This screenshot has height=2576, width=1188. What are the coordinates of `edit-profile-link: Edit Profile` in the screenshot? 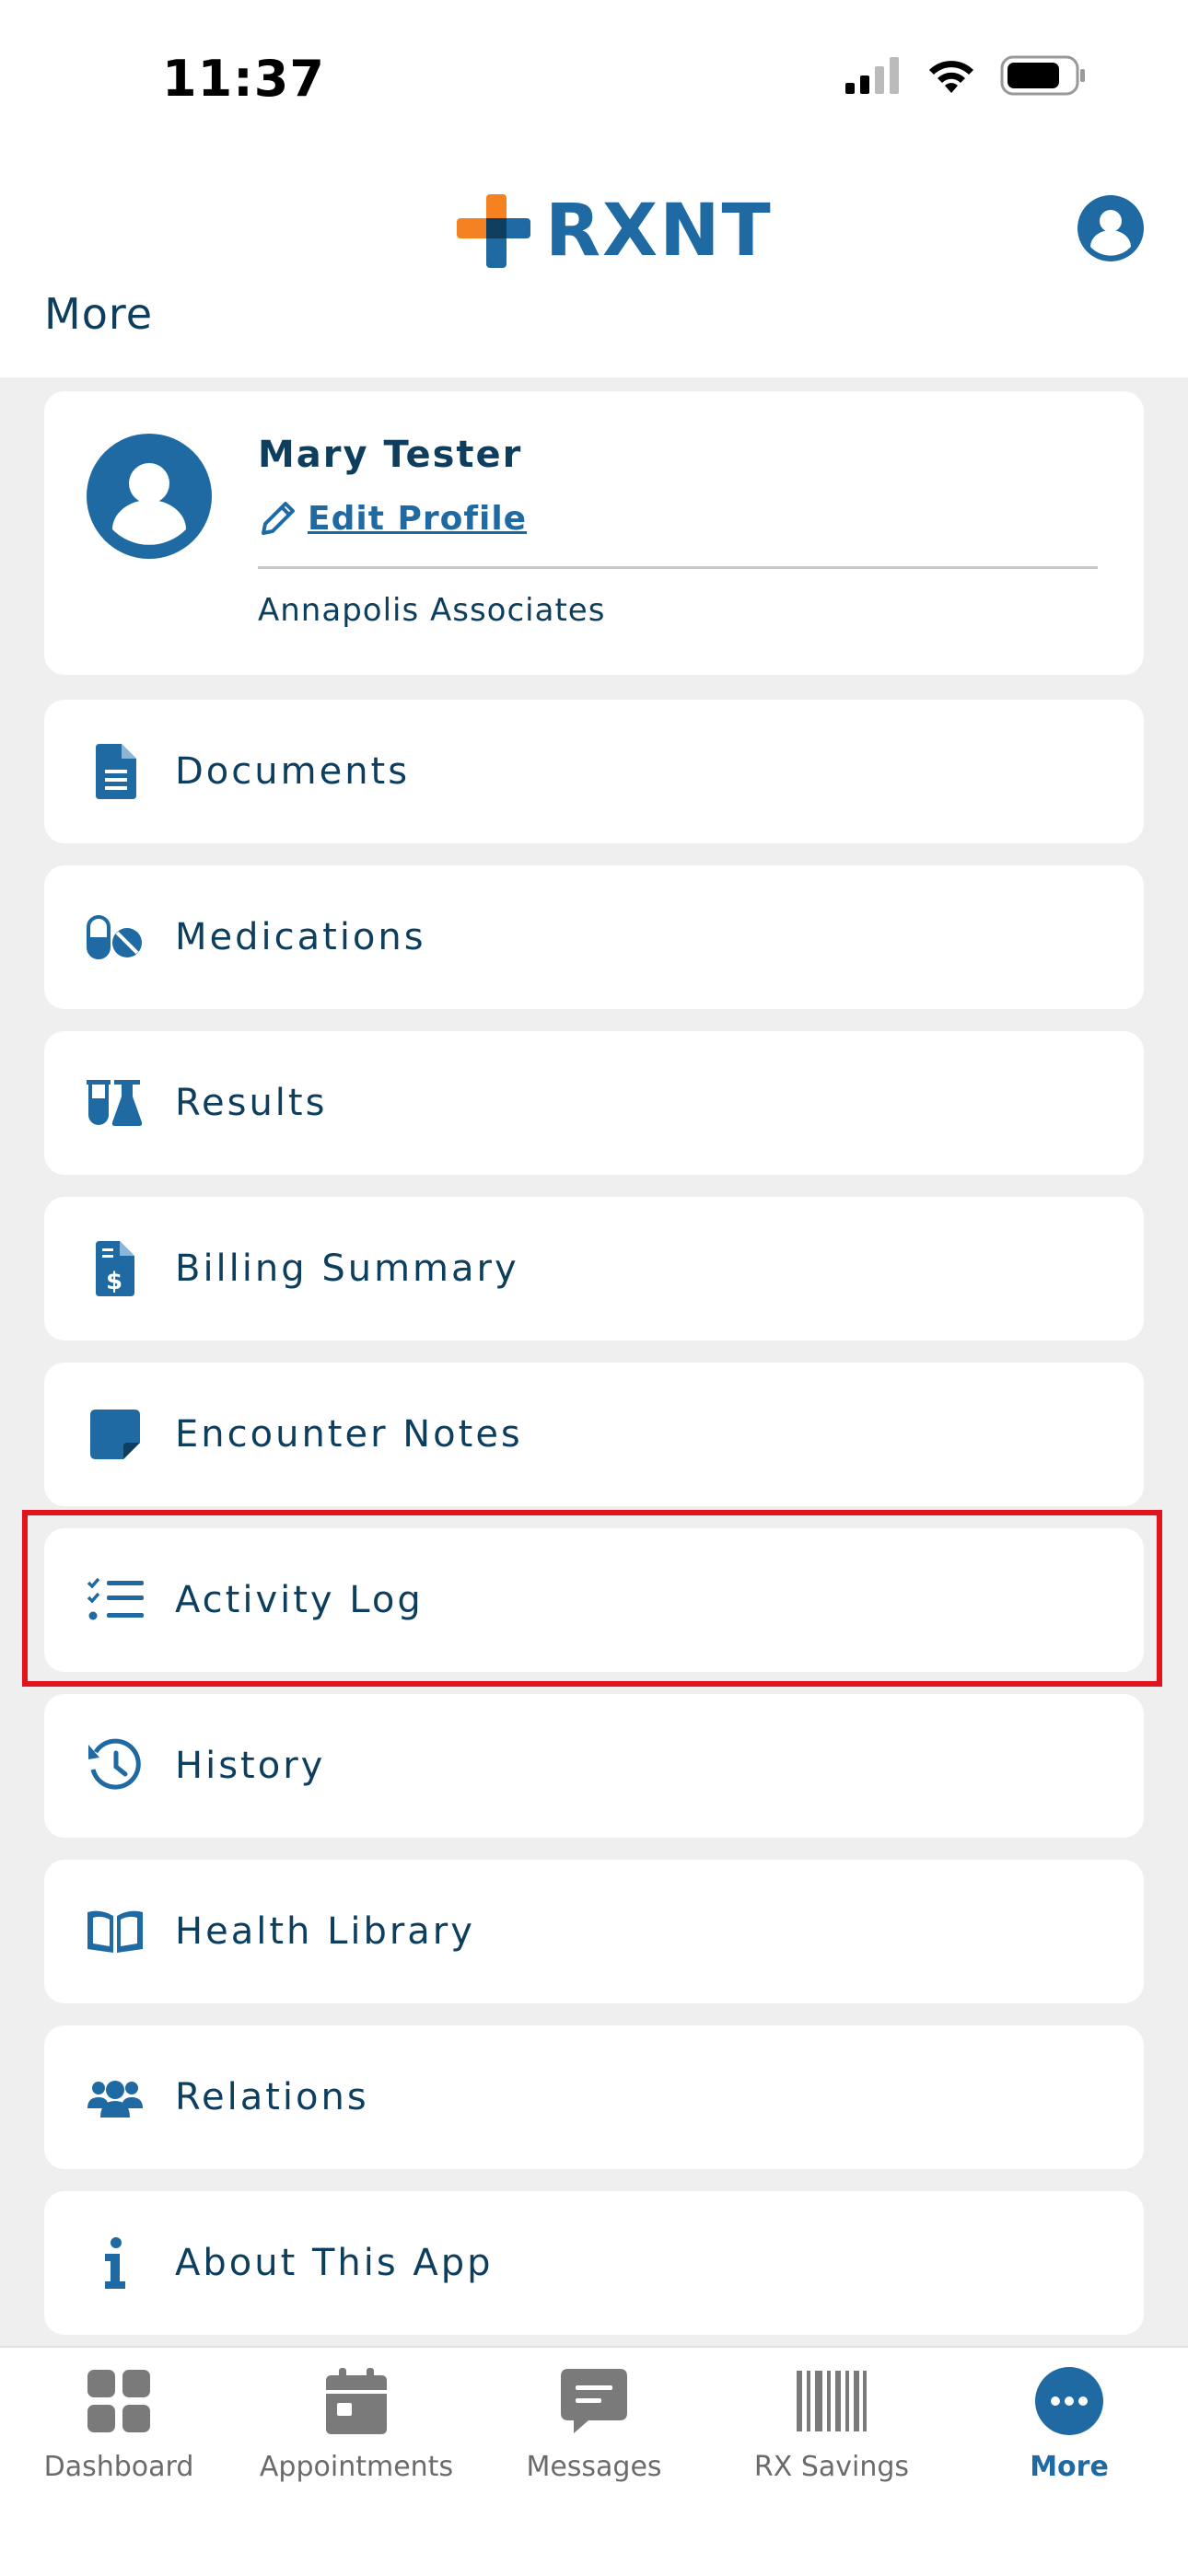 It's located at (393, 518).